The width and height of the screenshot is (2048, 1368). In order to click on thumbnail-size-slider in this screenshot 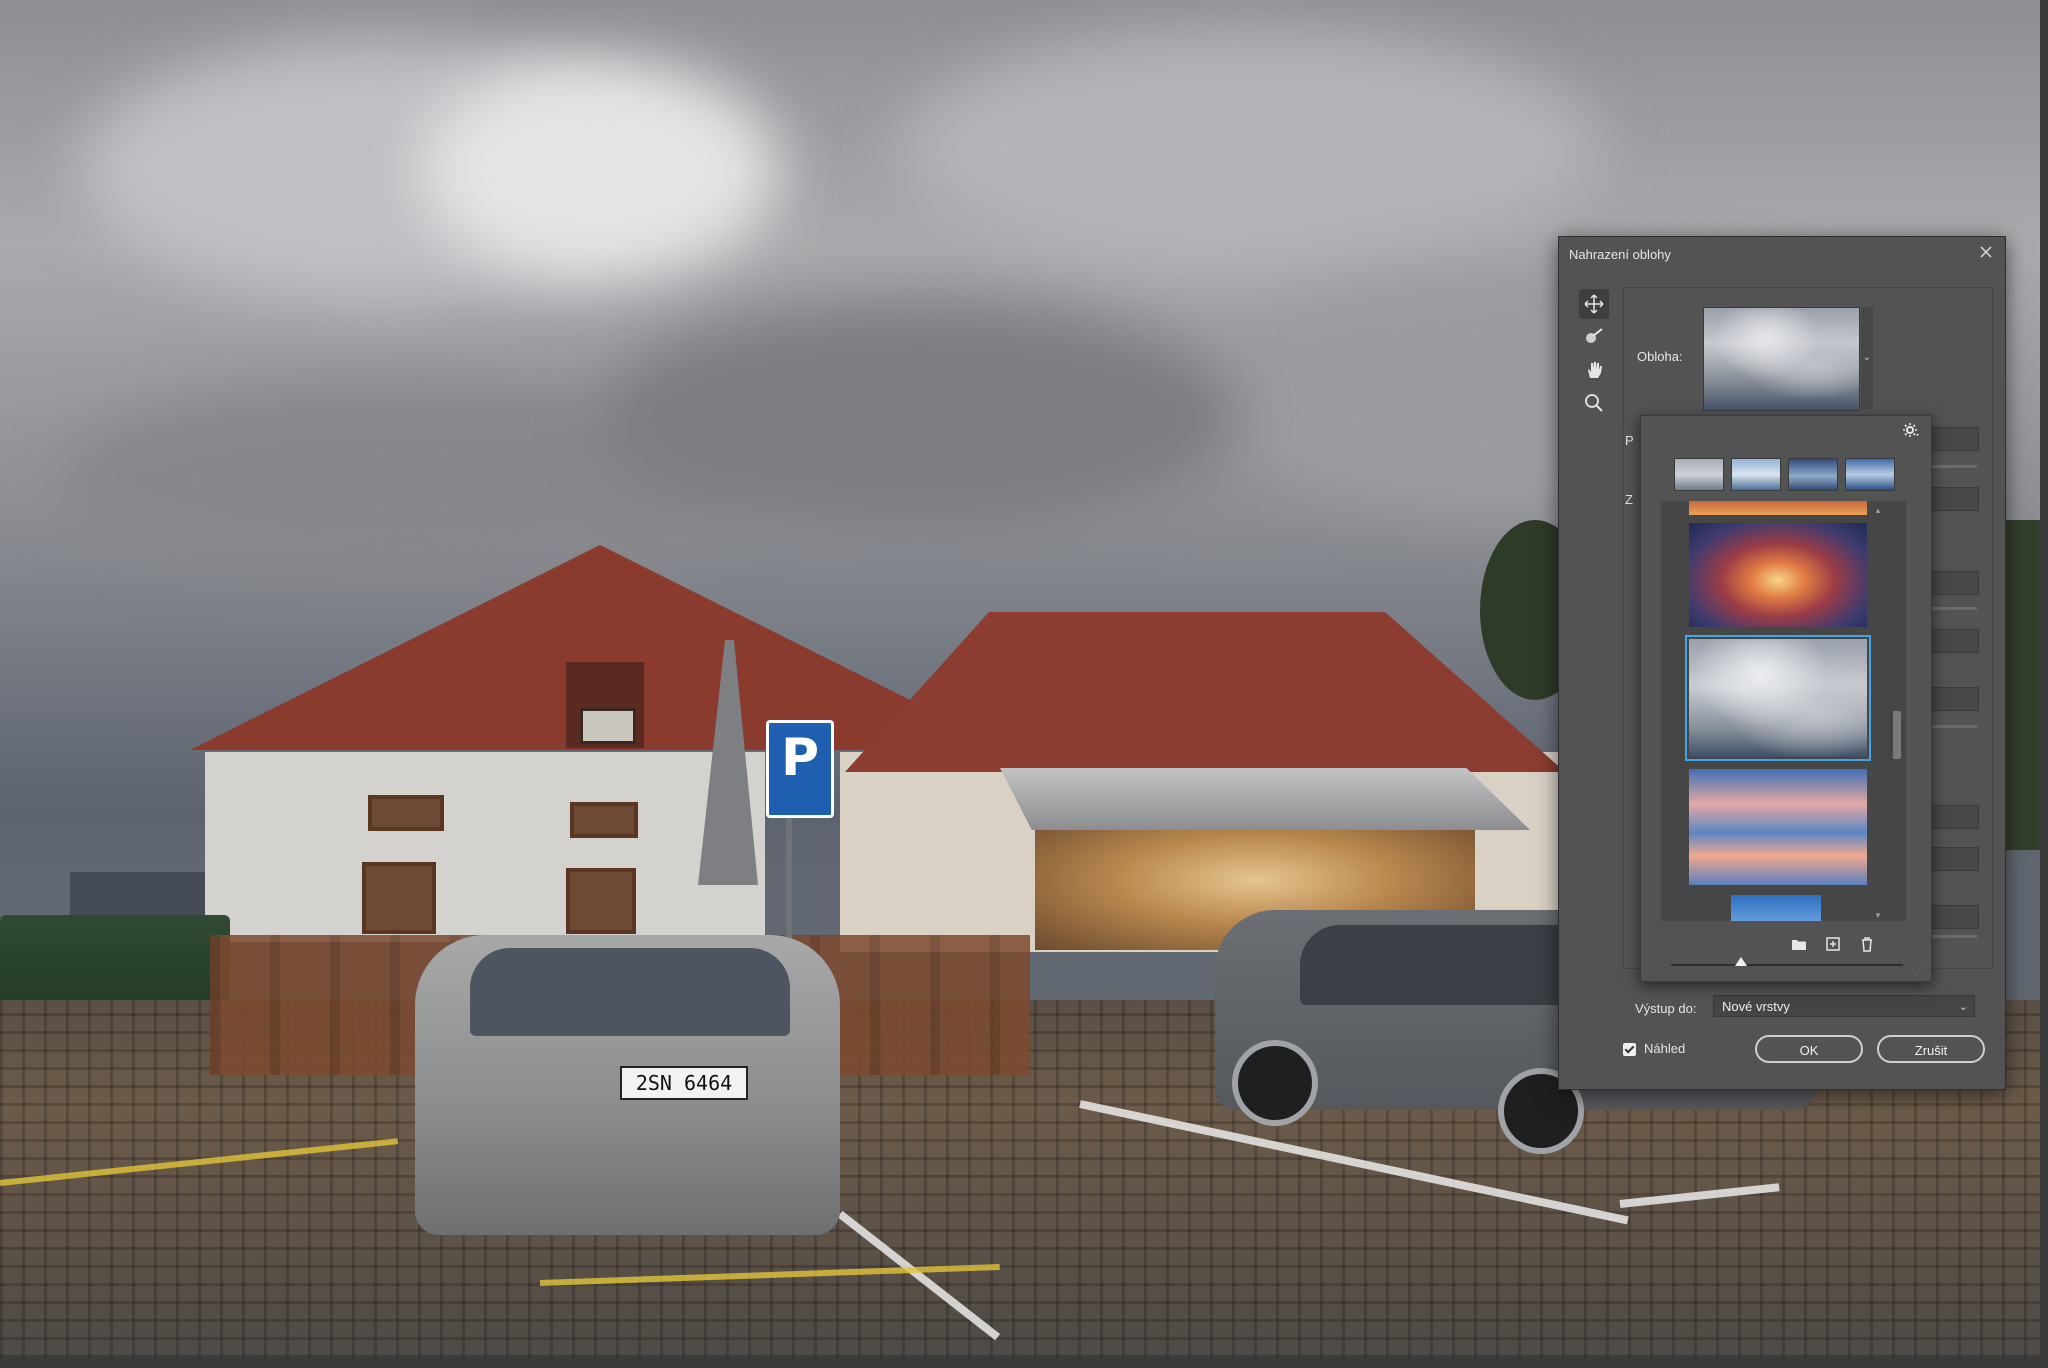, I will do `click(1787, 965)`.